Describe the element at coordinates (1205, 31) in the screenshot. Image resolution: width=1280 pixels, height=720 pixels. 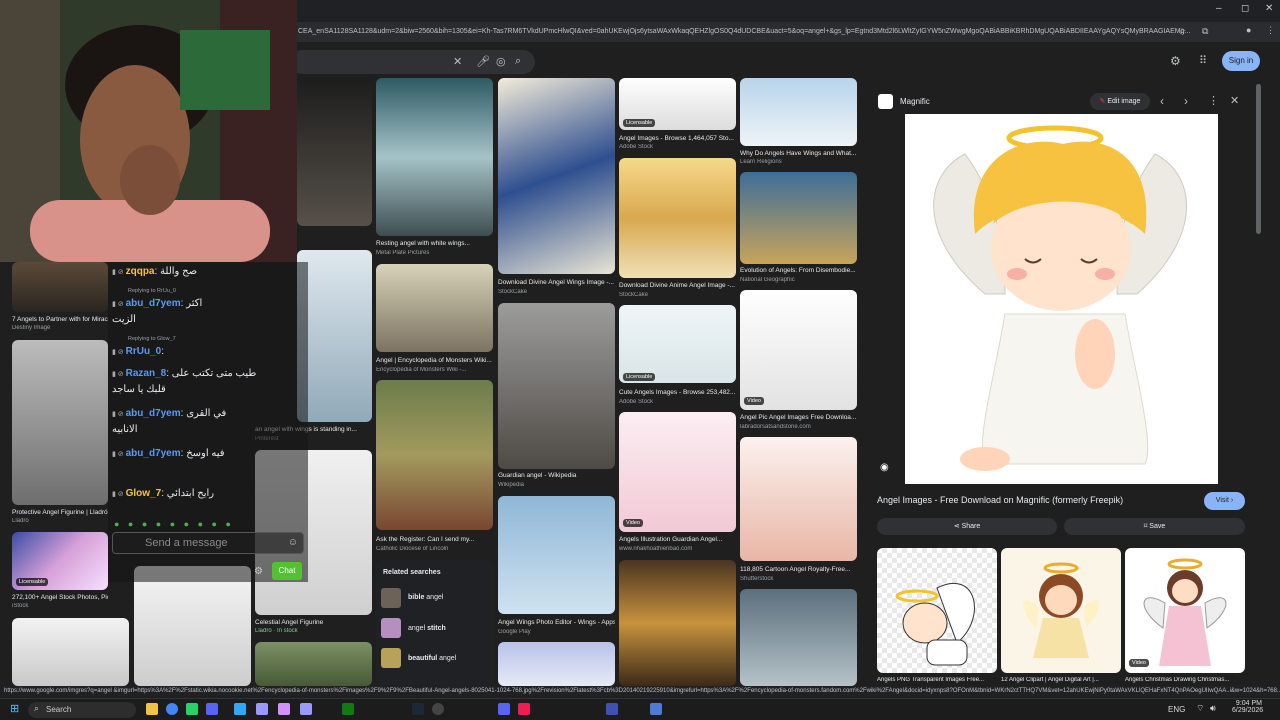
I see `extensions-icon: ⧉` at that location.